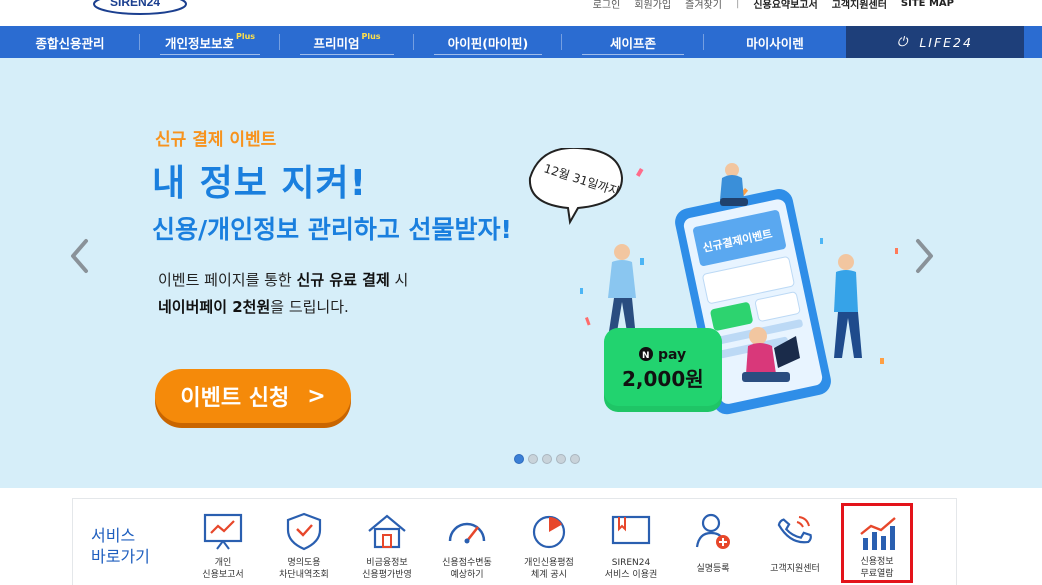 The image size is (1042, 585). I want to click on carousel-dots, so click(547, 459).